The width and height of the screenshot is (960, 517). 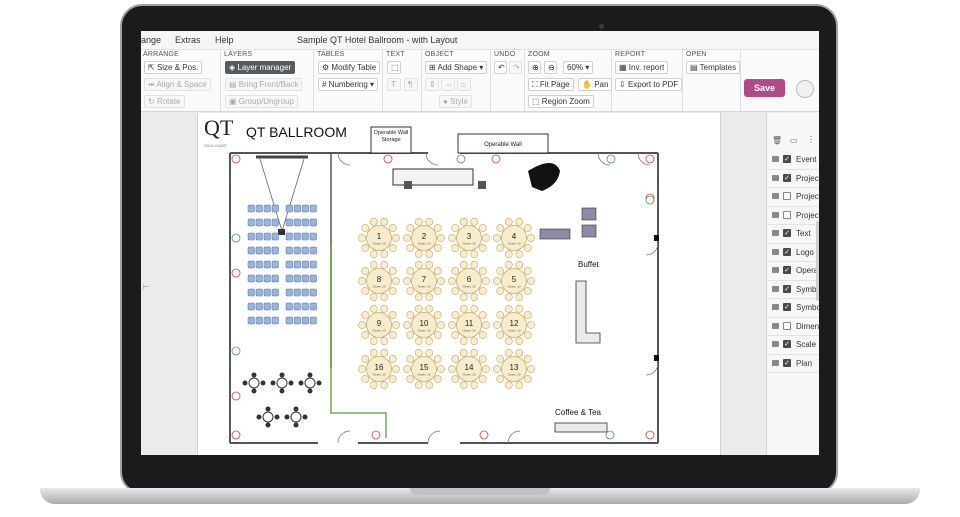 I want to click on menu-arrange: ange, so click(x=151, y=40).